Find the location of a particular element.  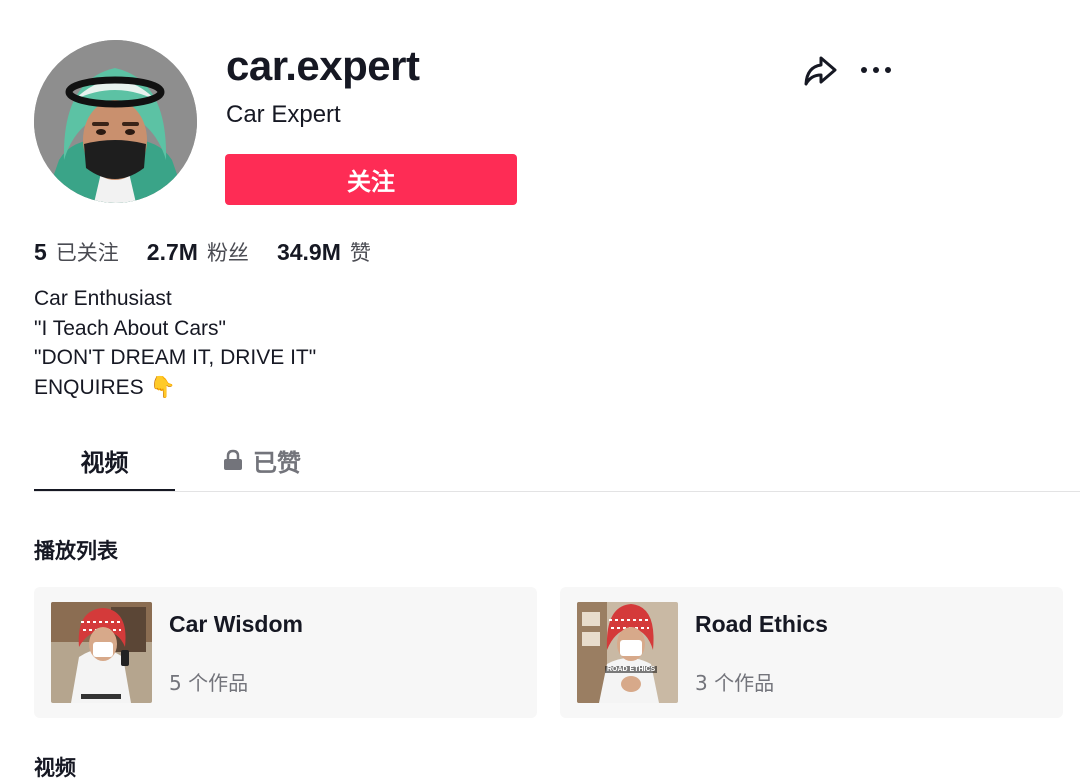

share-arrow-icon is located at coordinates (820, 71).